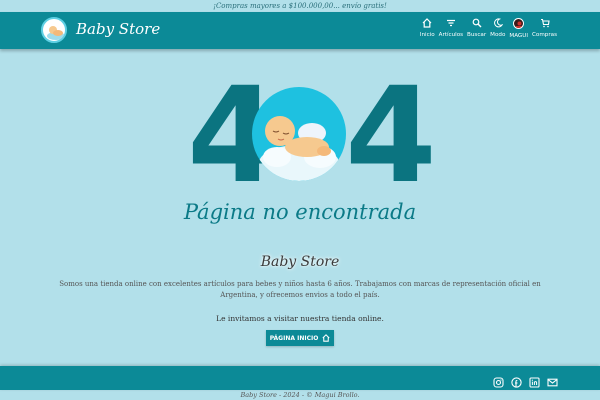 The height and width of the screenshot is (400, 600). I want to click on social-links, so click(525, 380).